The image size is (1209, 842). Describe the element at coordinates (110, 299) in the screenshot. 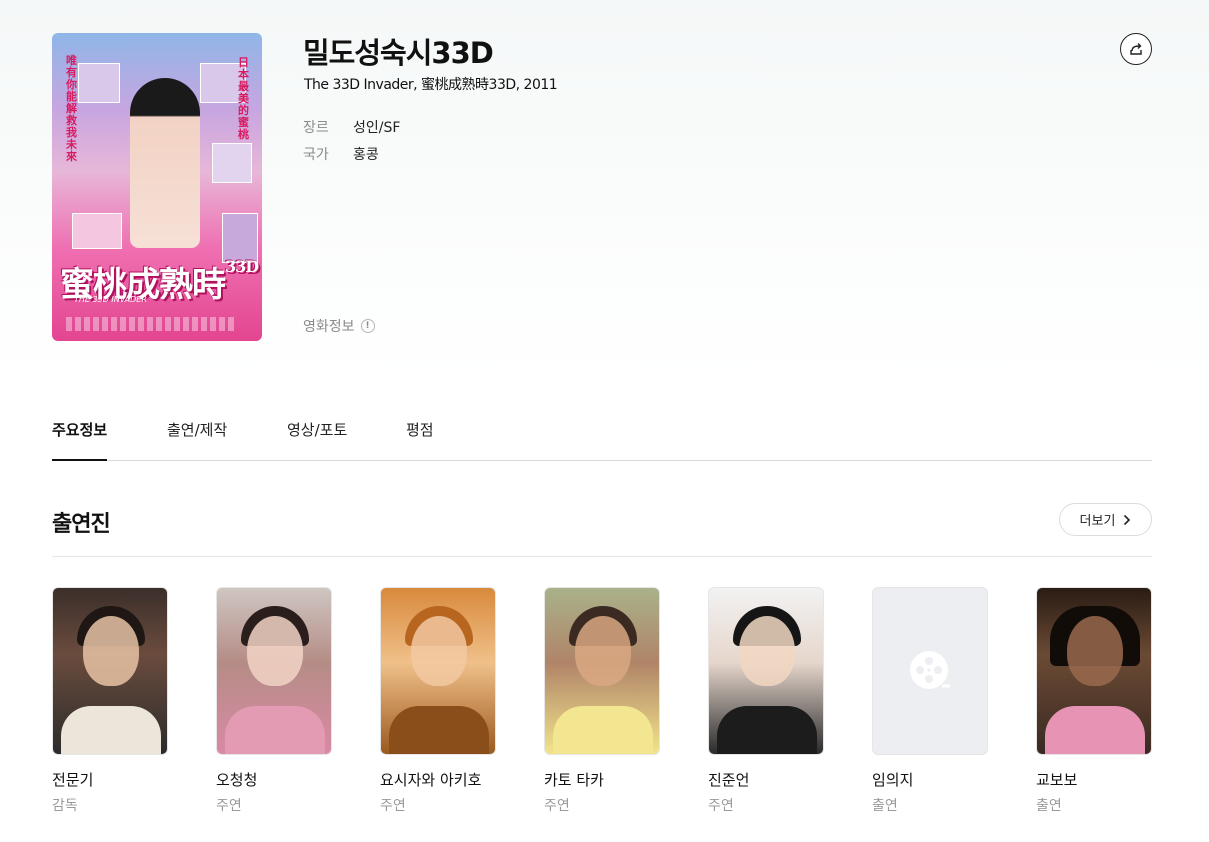

I see `poster-logo-subtitle: THE 33D INVADER` at that location.